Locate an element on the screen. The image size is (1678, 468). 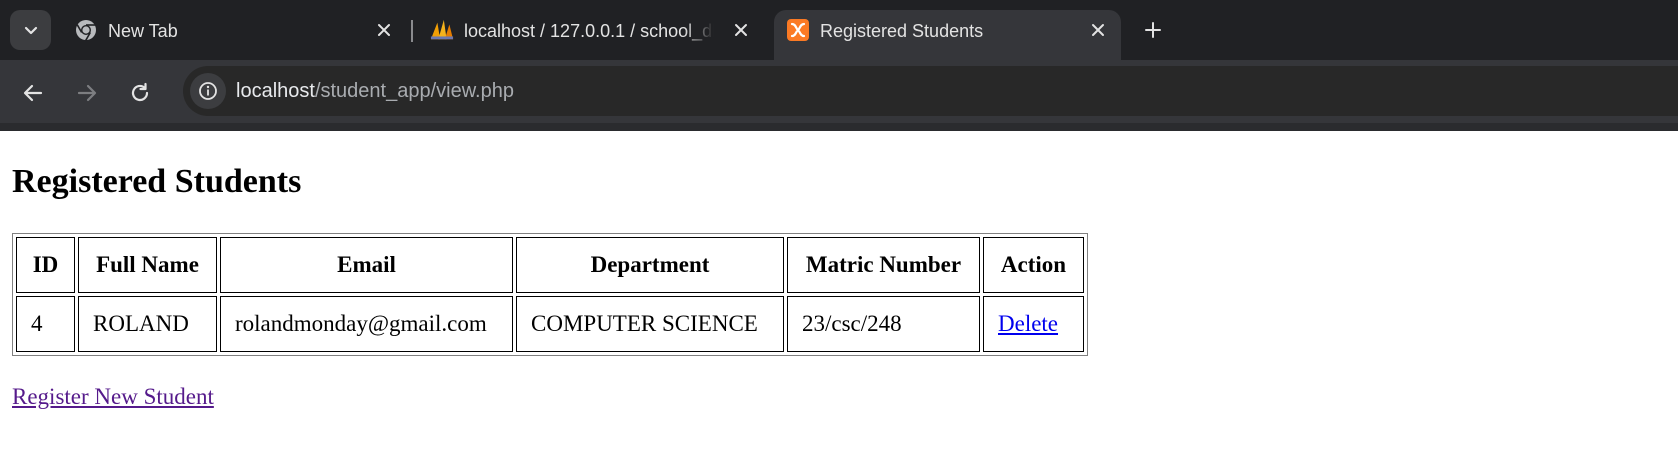
reload-icon is located at coordinates (140, 92).